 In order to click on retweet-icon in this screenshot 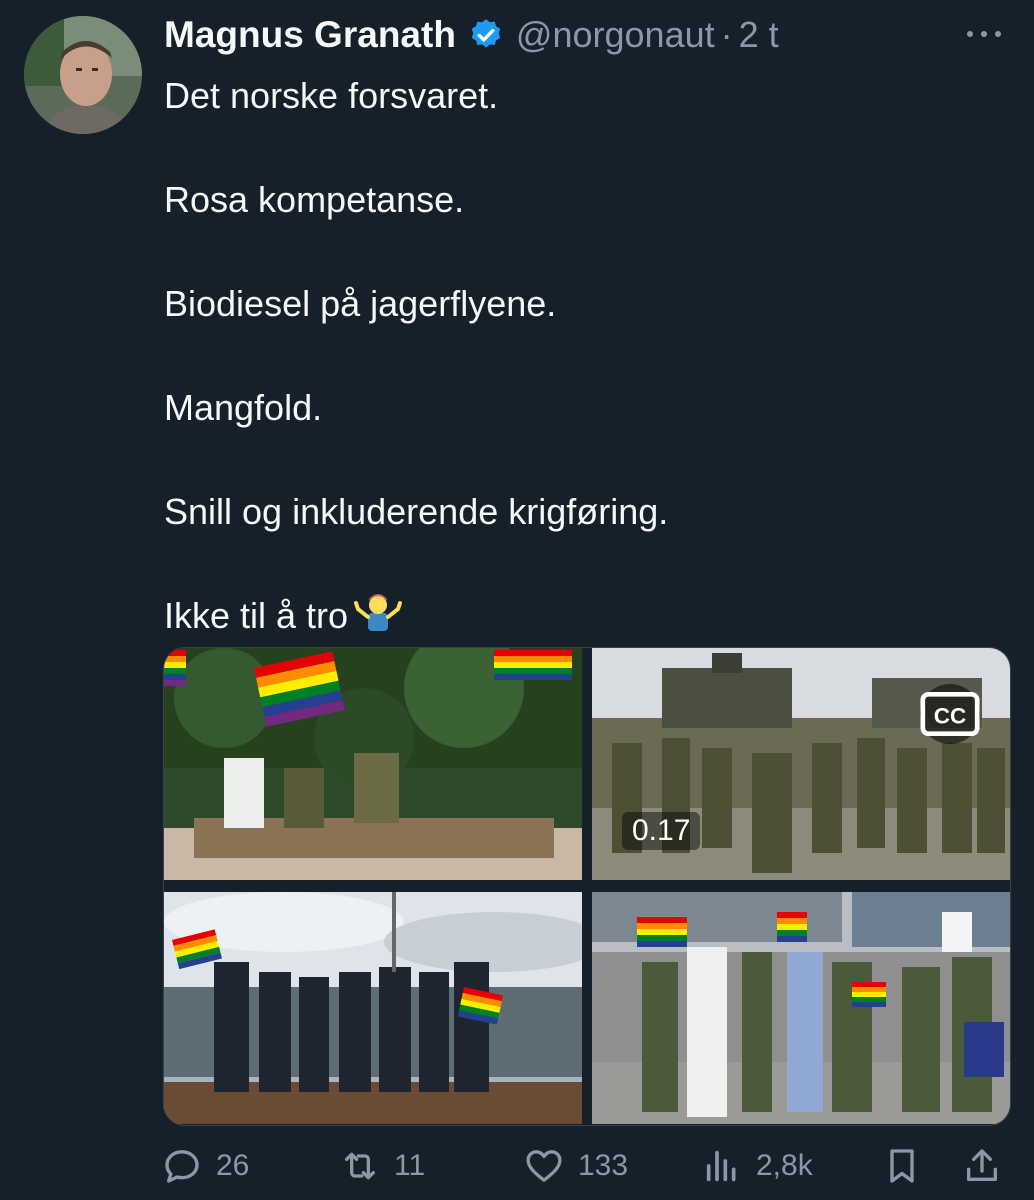, I will do `click(360, 1166)`.